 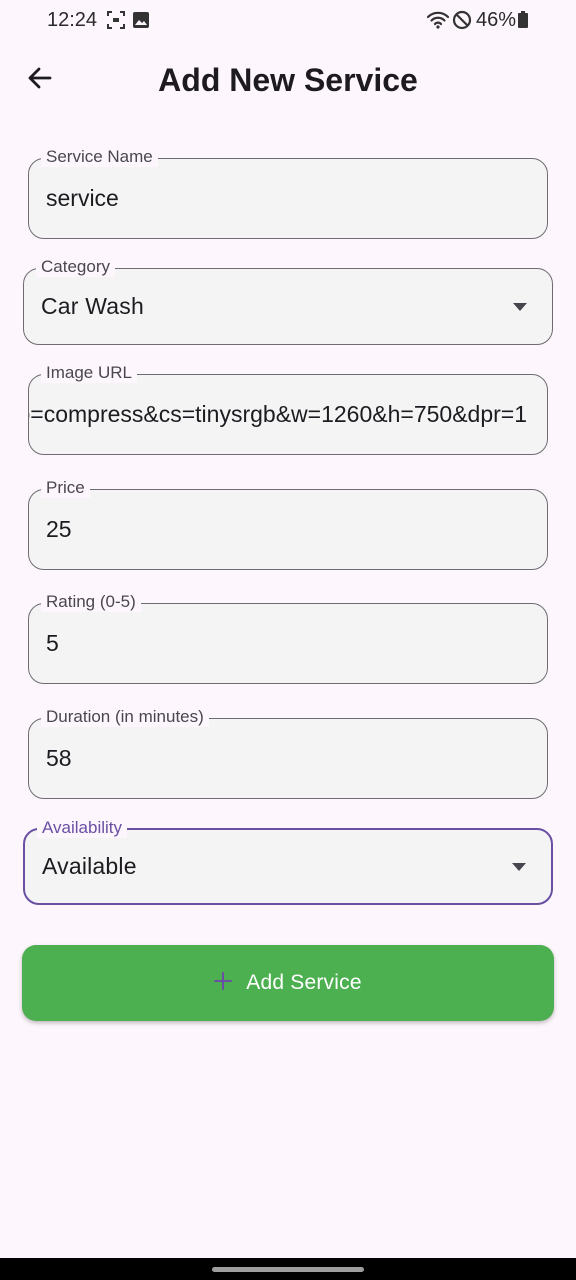 What do you see at coordinates (288, 20) in the screenshot?
I see `status-bar: 12:24 46%` at bounding box center [288, 20].